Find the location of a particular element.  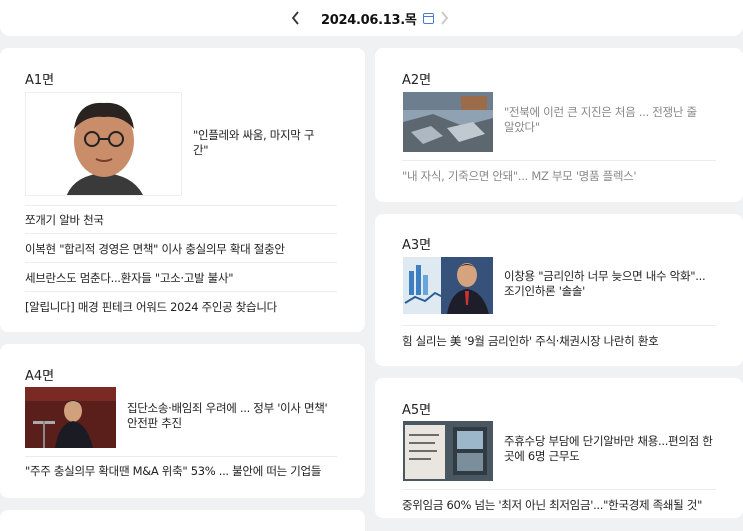

headline-item: [알립니다] 매경 핀테크 어워드 2024 주인공 찾습니다 is located at coordinates (151, 307).